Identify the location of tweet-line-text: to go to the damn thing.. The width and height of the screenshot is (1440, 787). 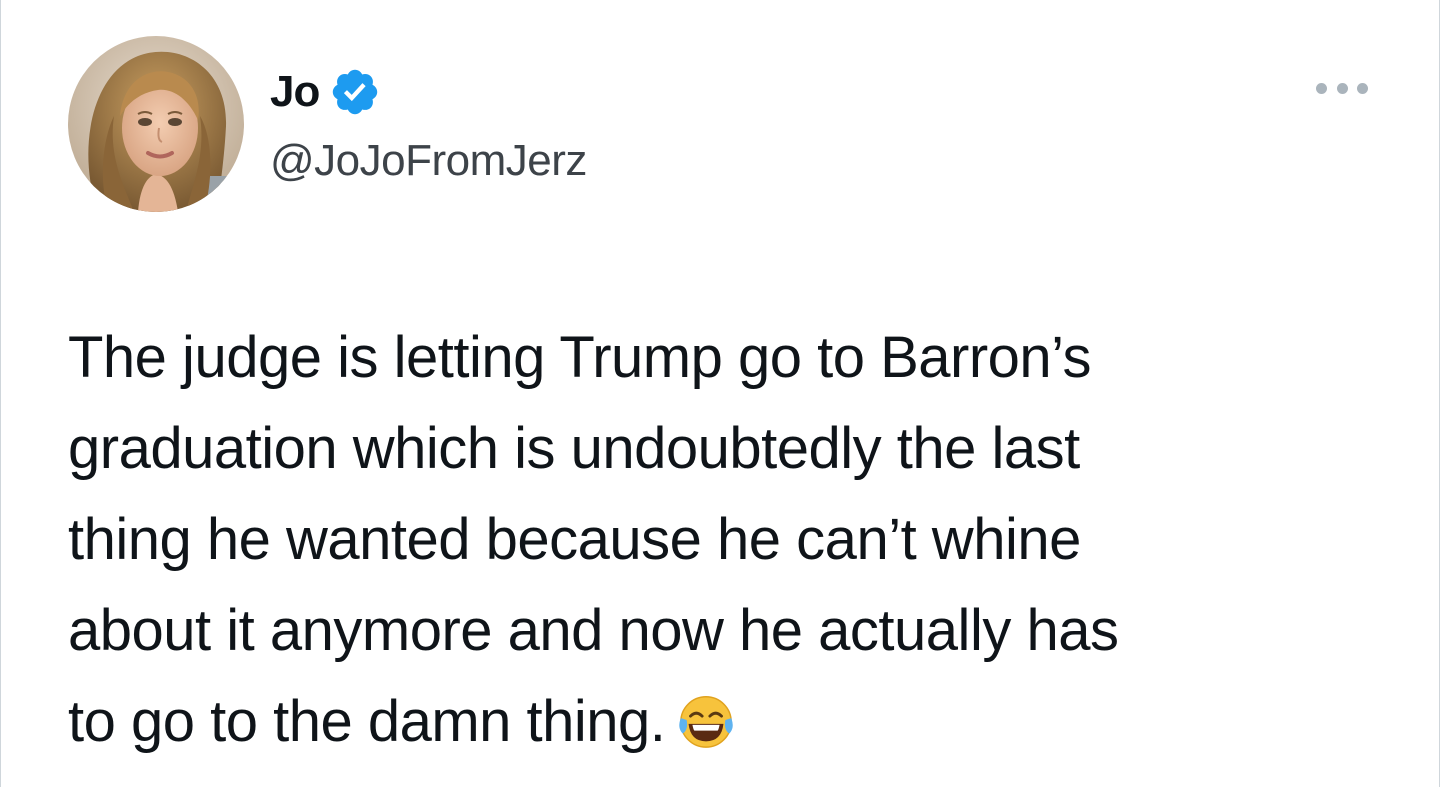
(367, 721).